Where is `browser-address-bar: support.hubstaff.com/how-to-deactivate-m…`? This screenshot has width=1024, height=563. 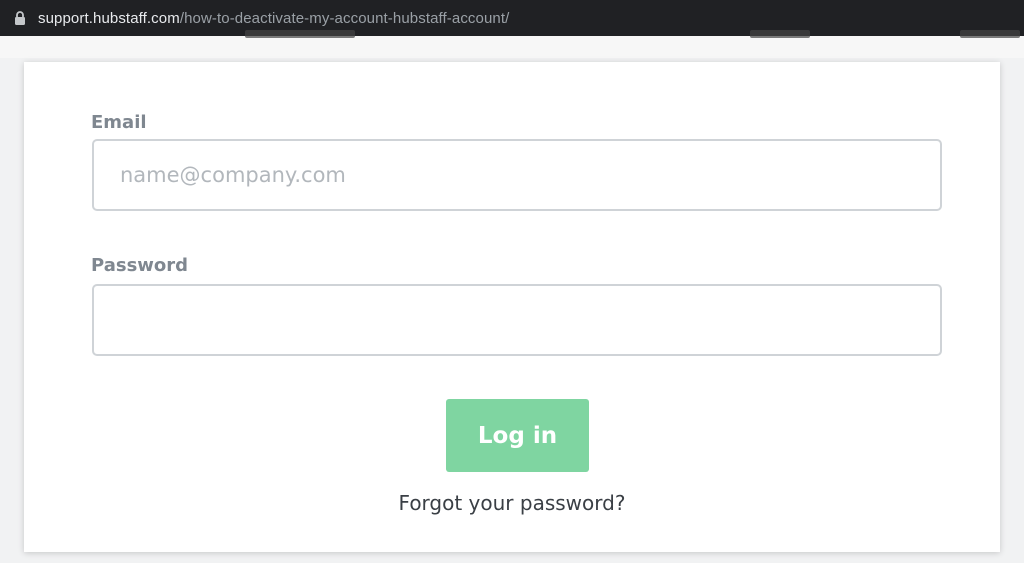 browser-address-bar: support.hubstaff.com/how-to-deactivate-m… is located at coordinates (512, 18).